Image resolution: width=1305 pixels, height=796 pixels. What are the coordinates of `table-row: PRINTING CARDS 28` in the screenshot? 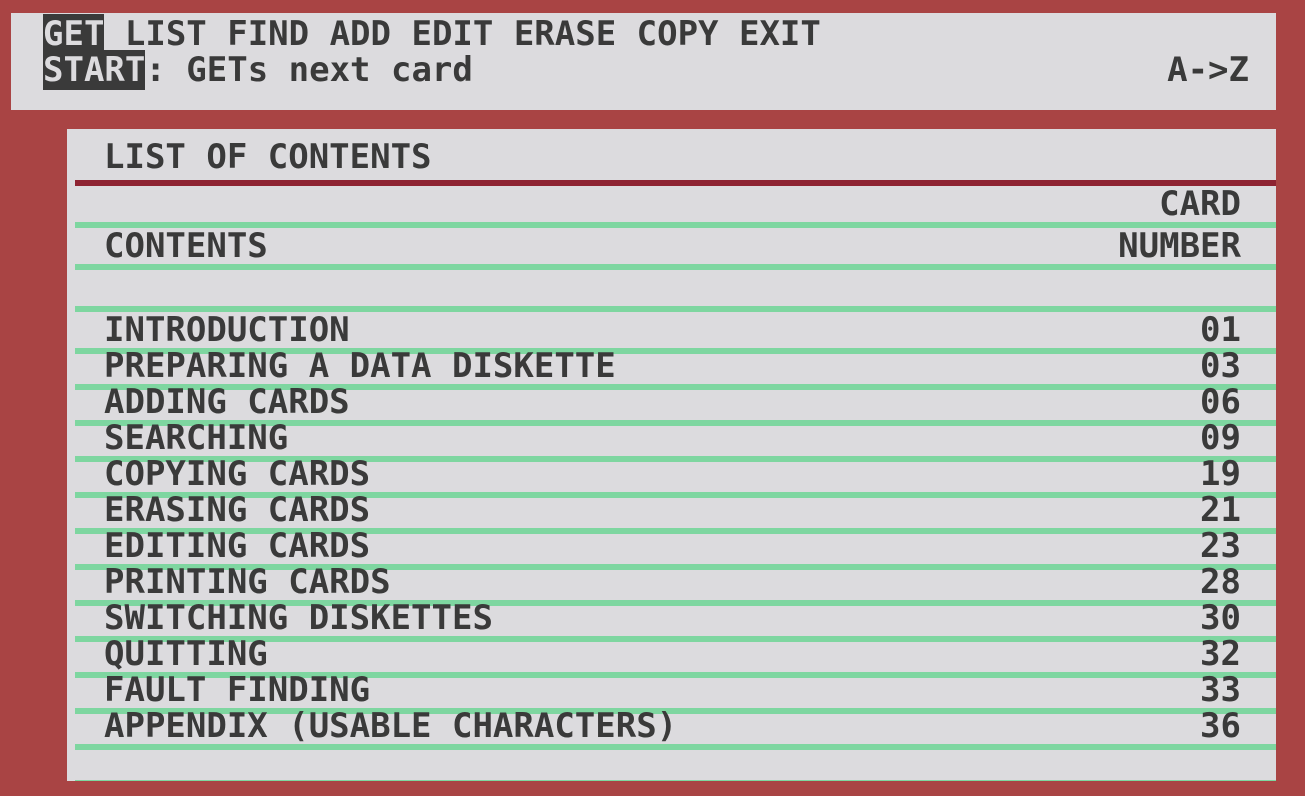 It's located at (671, 582).